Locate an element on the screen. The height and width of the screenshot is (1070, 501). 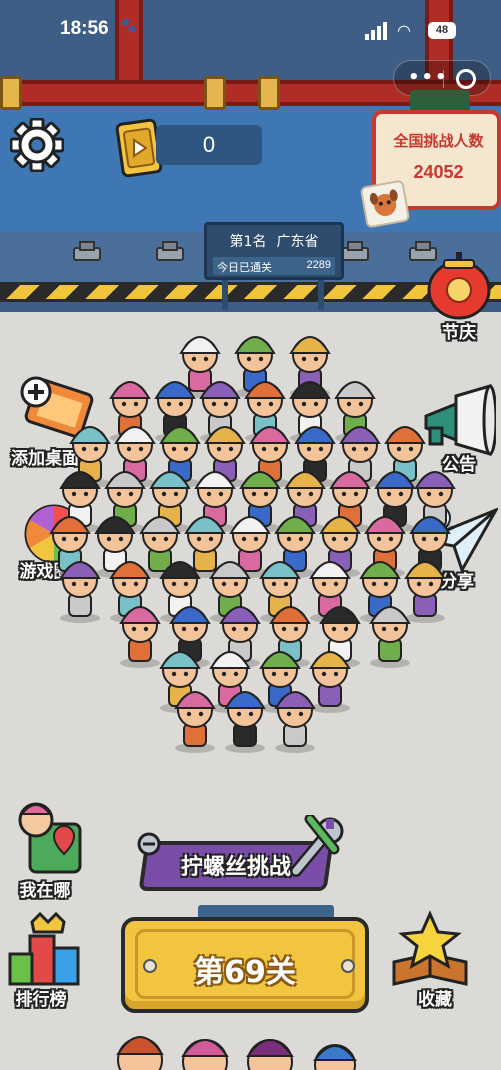
battery-icon: 48 is located at coordinates (442, 30).